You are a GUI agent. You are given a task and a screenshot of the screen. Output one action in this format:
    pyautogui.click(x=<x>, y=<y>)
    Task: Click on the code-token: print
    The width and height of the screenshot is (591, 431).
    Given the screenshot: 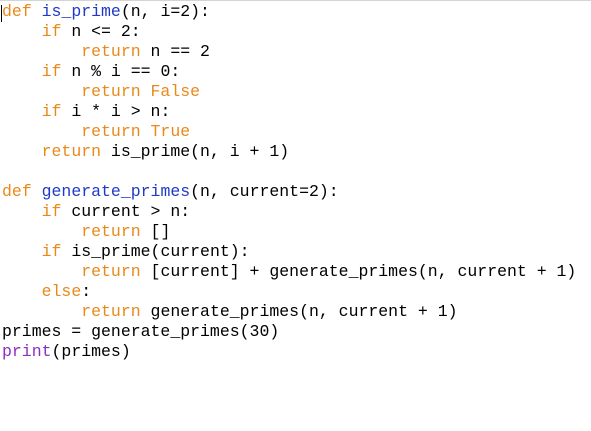 What is the action you would take?
    pyautogui.click(x=27, y=351)
    